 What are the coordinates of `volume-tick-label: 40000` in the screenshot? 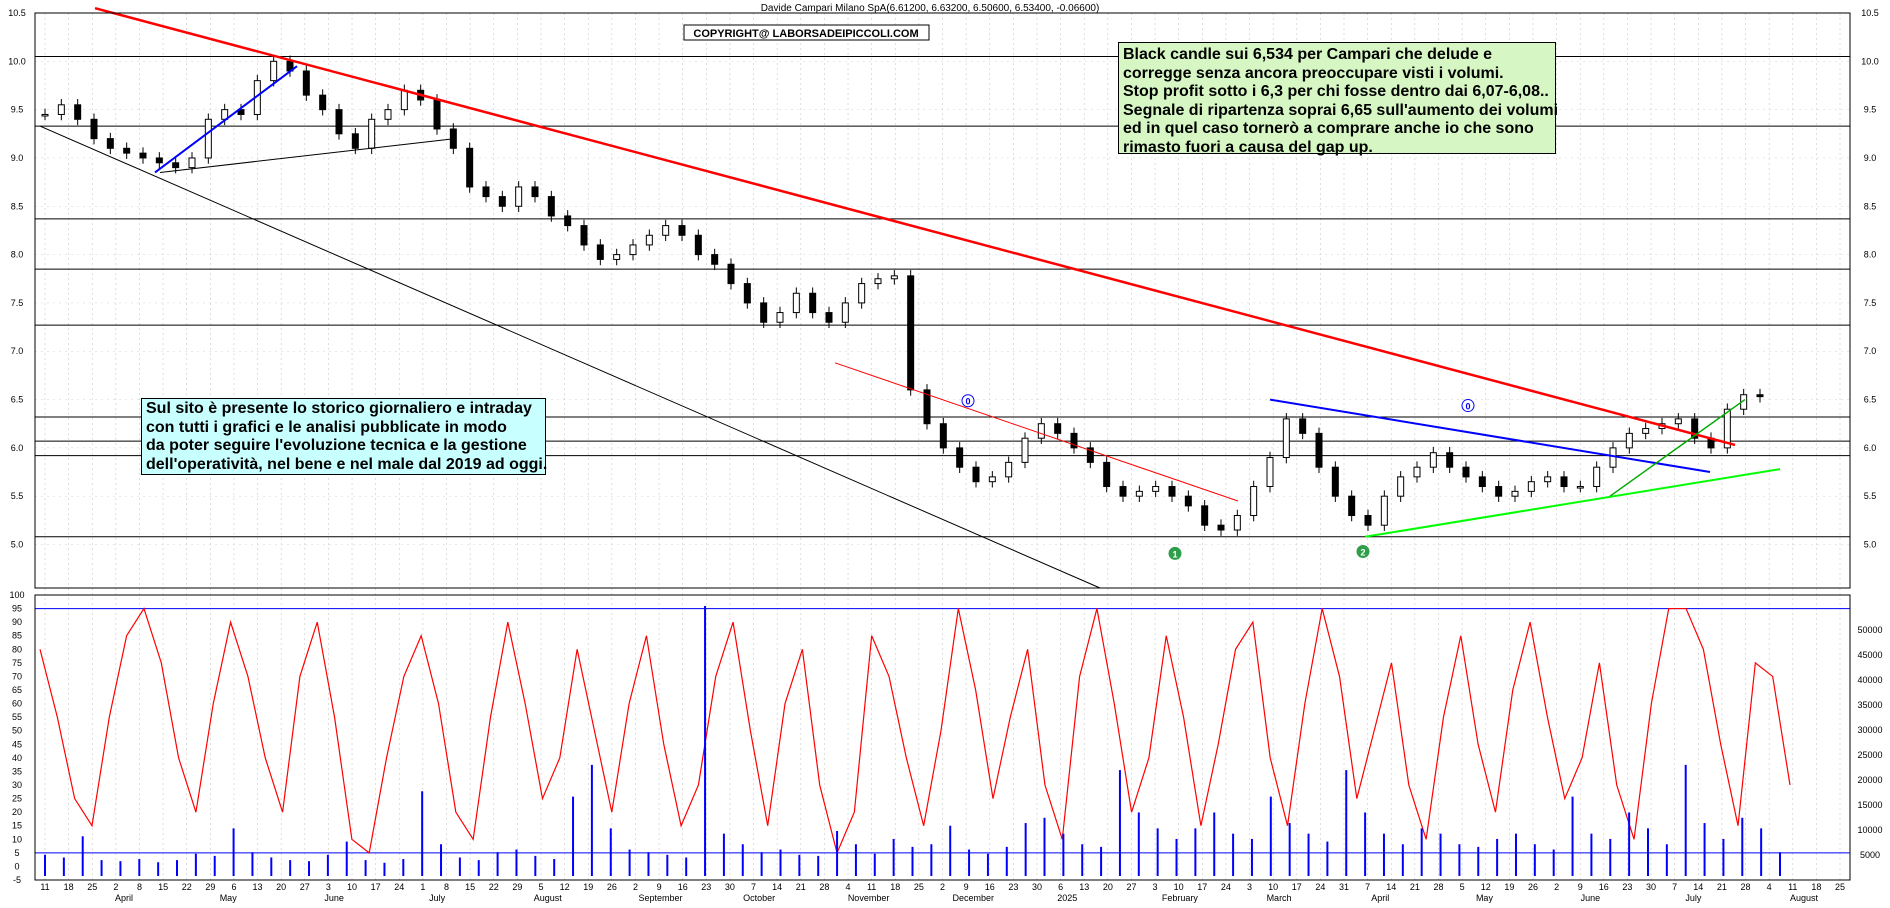 It's located at (1869, 680).